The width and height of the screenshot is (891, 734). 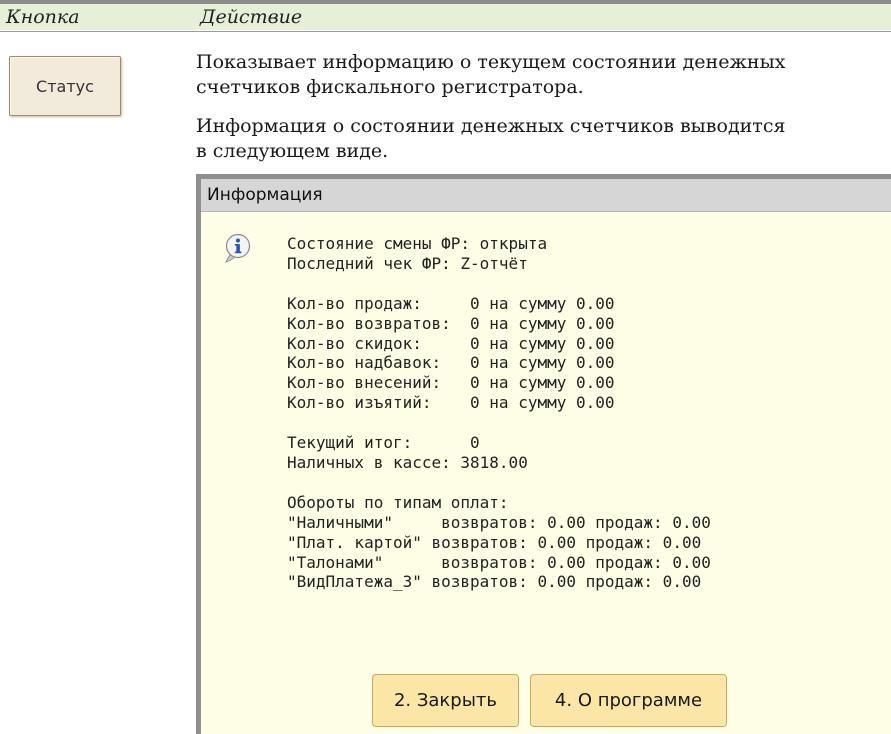 What do you see at coordinates (546, 195) in the screenshot?
I see `dialog-title: Информация` at bounding box center [546, 195].